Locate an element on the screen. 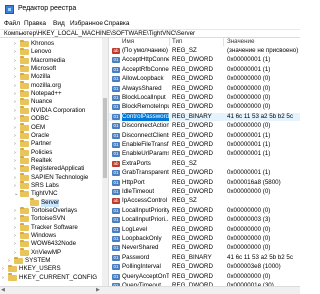  value-name: DisconnectClients is located at coordinates (145, 135).